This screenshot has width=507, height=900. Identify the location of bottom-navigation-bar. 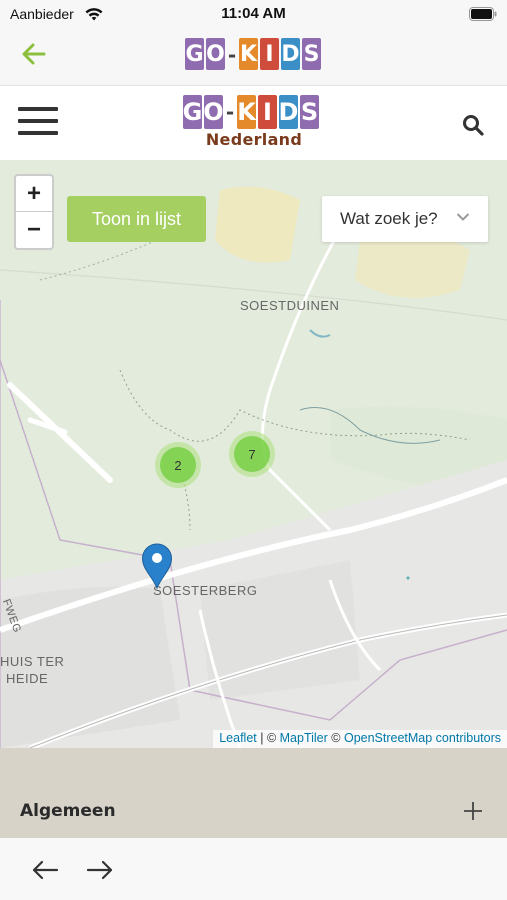
(253, 869).